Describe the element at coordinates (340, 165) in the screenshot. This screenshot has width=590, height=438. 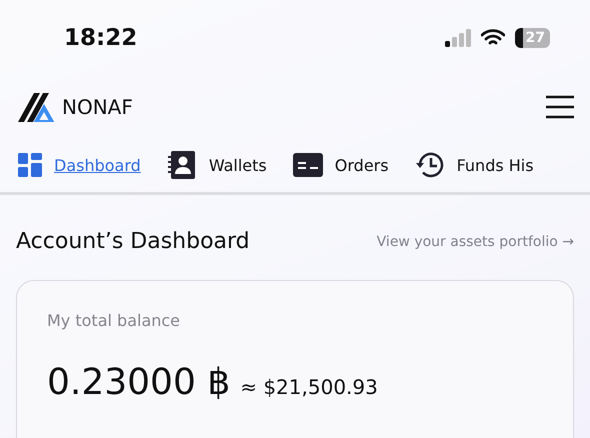
I see `nav-tab: Orders` at that location.